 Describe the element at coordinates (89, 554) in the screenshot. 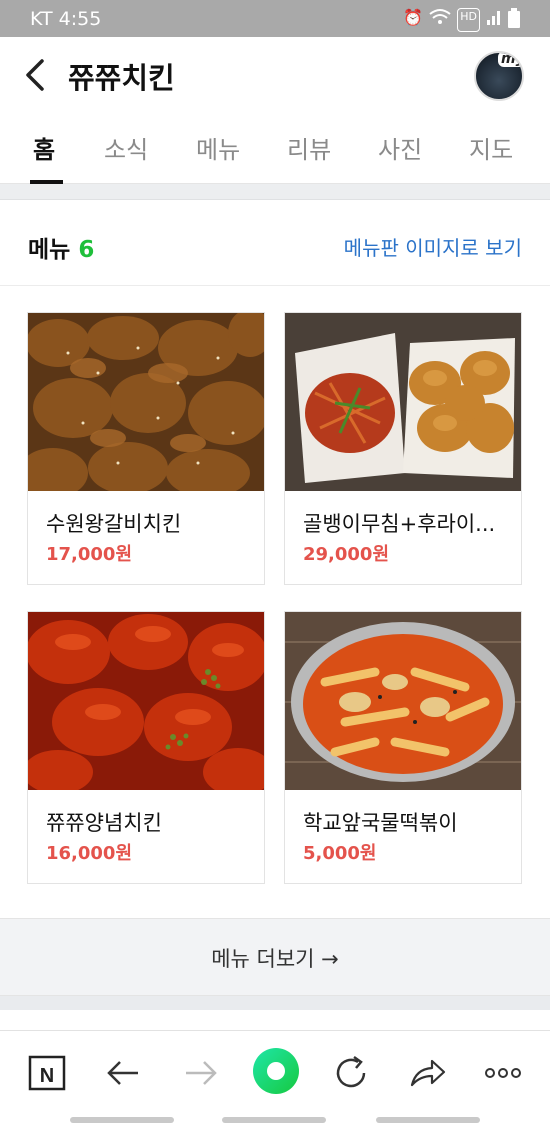

I see `menu-item-price: 17,000원` at that location.